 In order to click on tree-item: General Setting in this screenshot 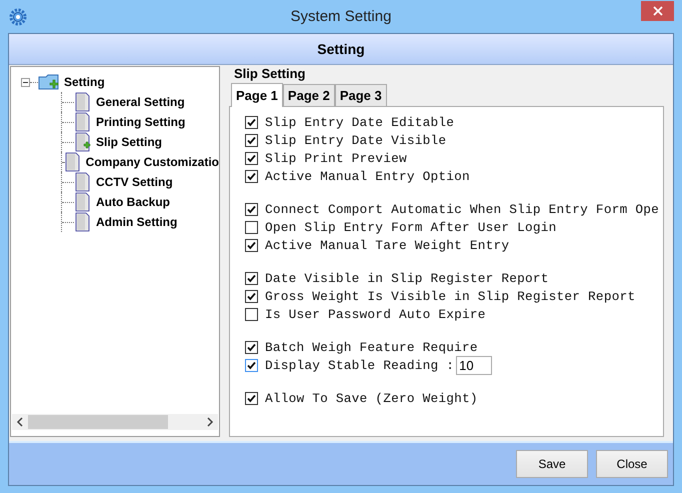, I will do `click(140, 102)`.